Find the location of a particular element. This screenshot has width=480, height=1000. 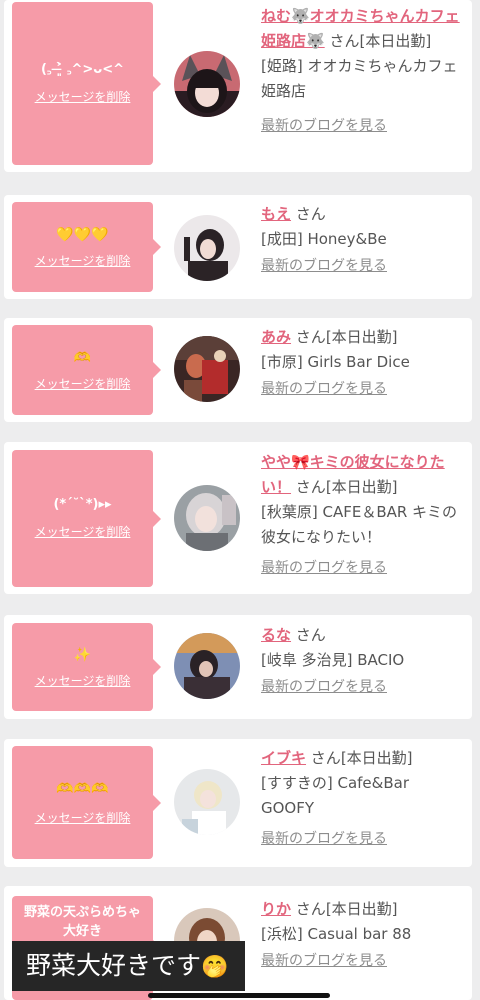

hand-over-mouth-emoji-icon: 🤭 is located at coordinates (215, 967).